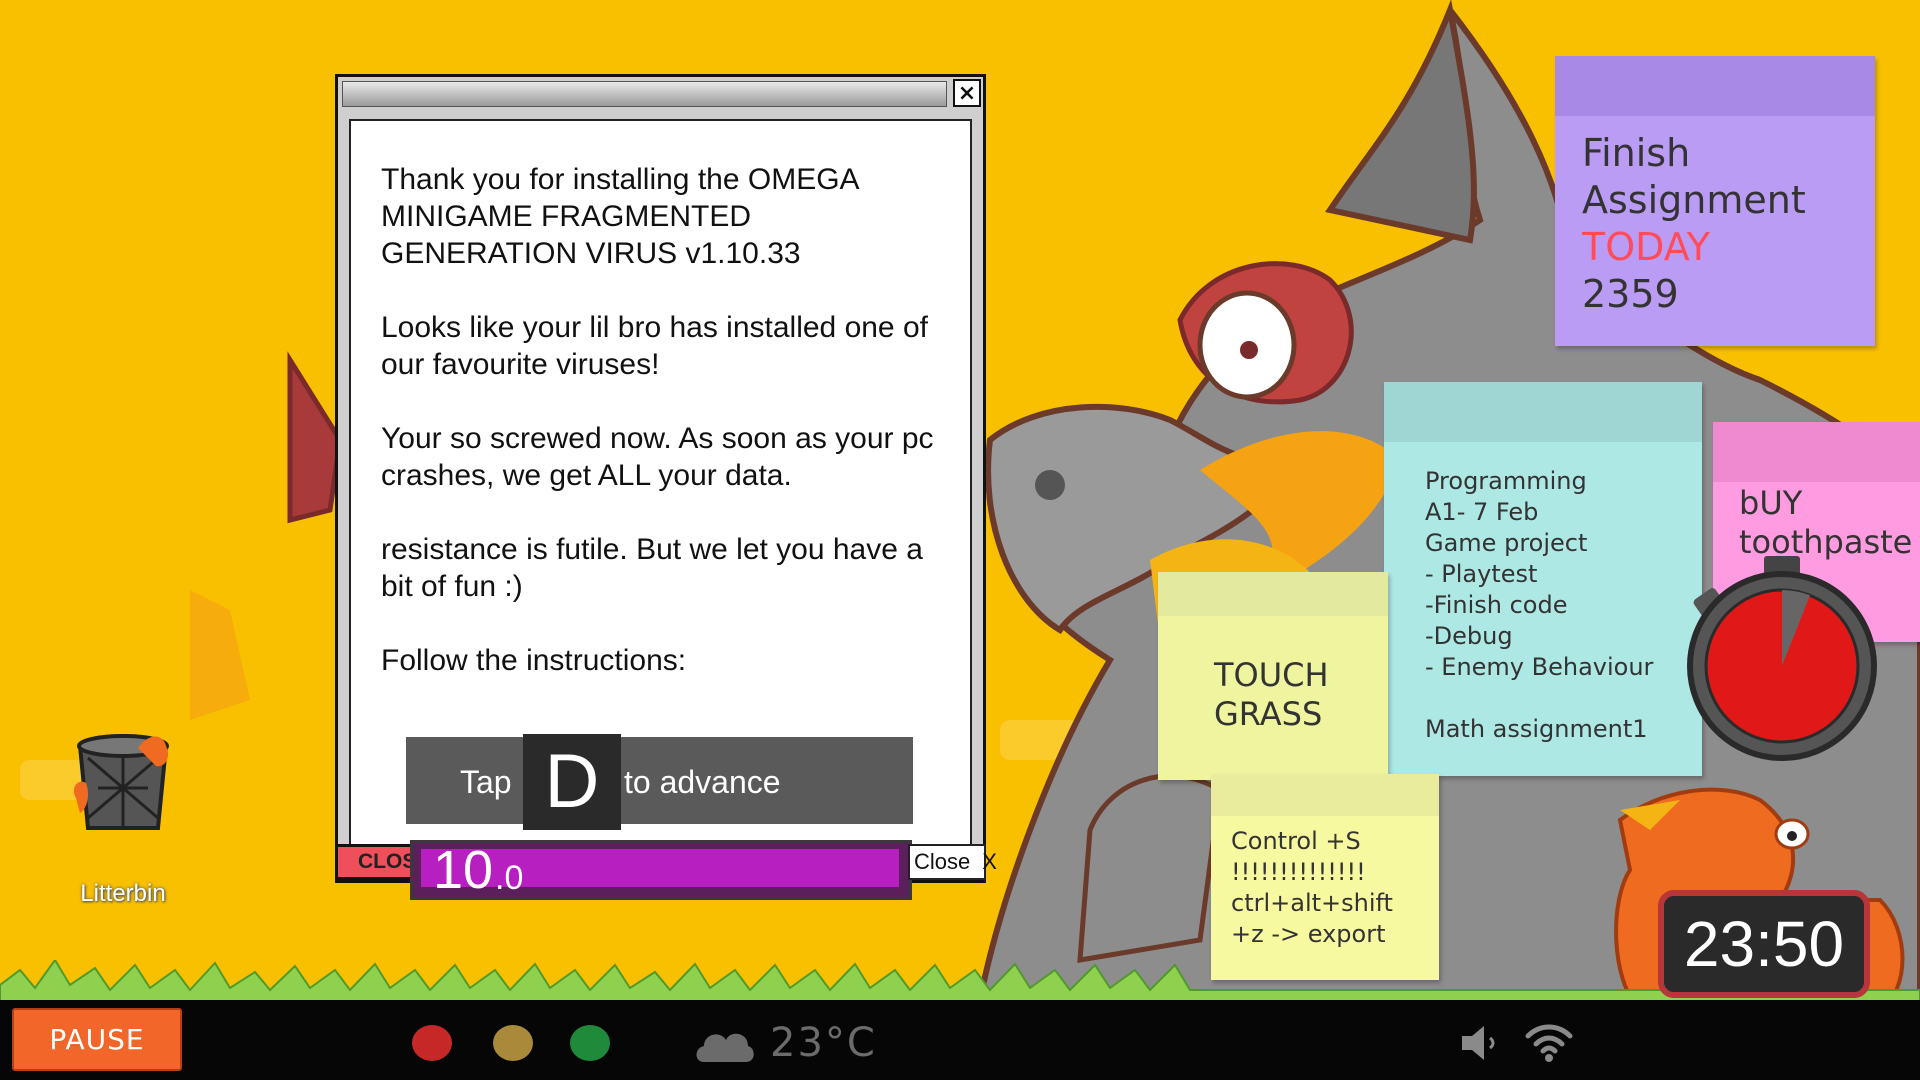 Image resolution: width=1920 pixels, height=1080 pixels. I want to click on dialog-close-button: ×, so click(967, 93).